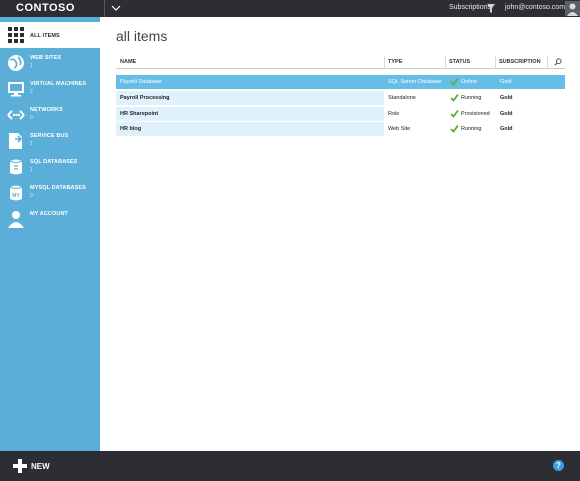  What do you see at coordinates (469, 82) in the screenshot?
I see `row-status: Online` at bounding box center [469, 82].